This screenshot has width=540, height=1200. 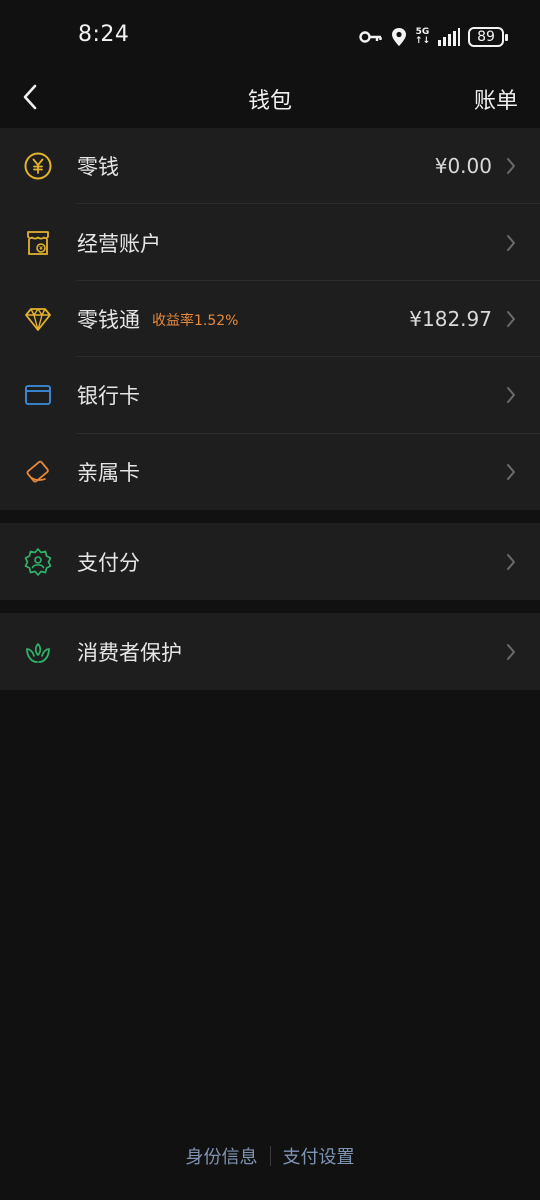 What do you see at coordinates (269, 101) in the screenshot?
I see `page-title: 钱包` at bounding box center [269, 101].